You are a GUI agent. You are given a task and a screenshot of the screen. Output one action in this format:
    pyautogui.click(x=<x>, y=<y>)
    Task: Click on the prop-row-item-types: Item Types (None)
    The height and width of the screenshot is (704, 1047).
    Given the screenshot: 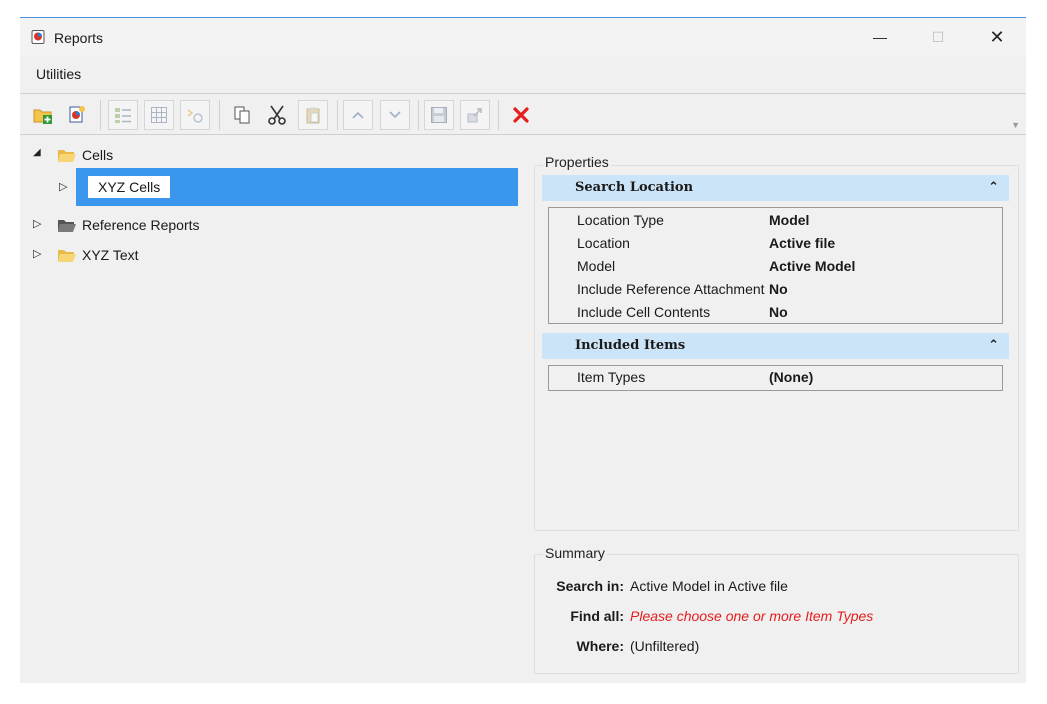 What is the action you would take?
    pyautogui.click(x=775, y=378)
    